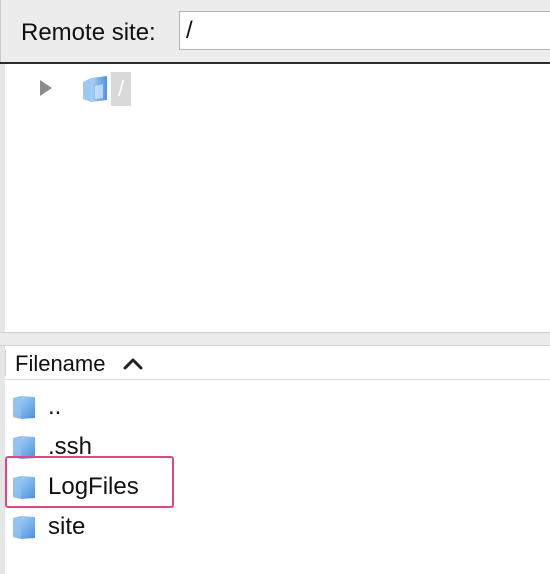  Describe the element at coordinates (277, 446) in the screenshot. I see `file-list-row: .ssh` at that location.